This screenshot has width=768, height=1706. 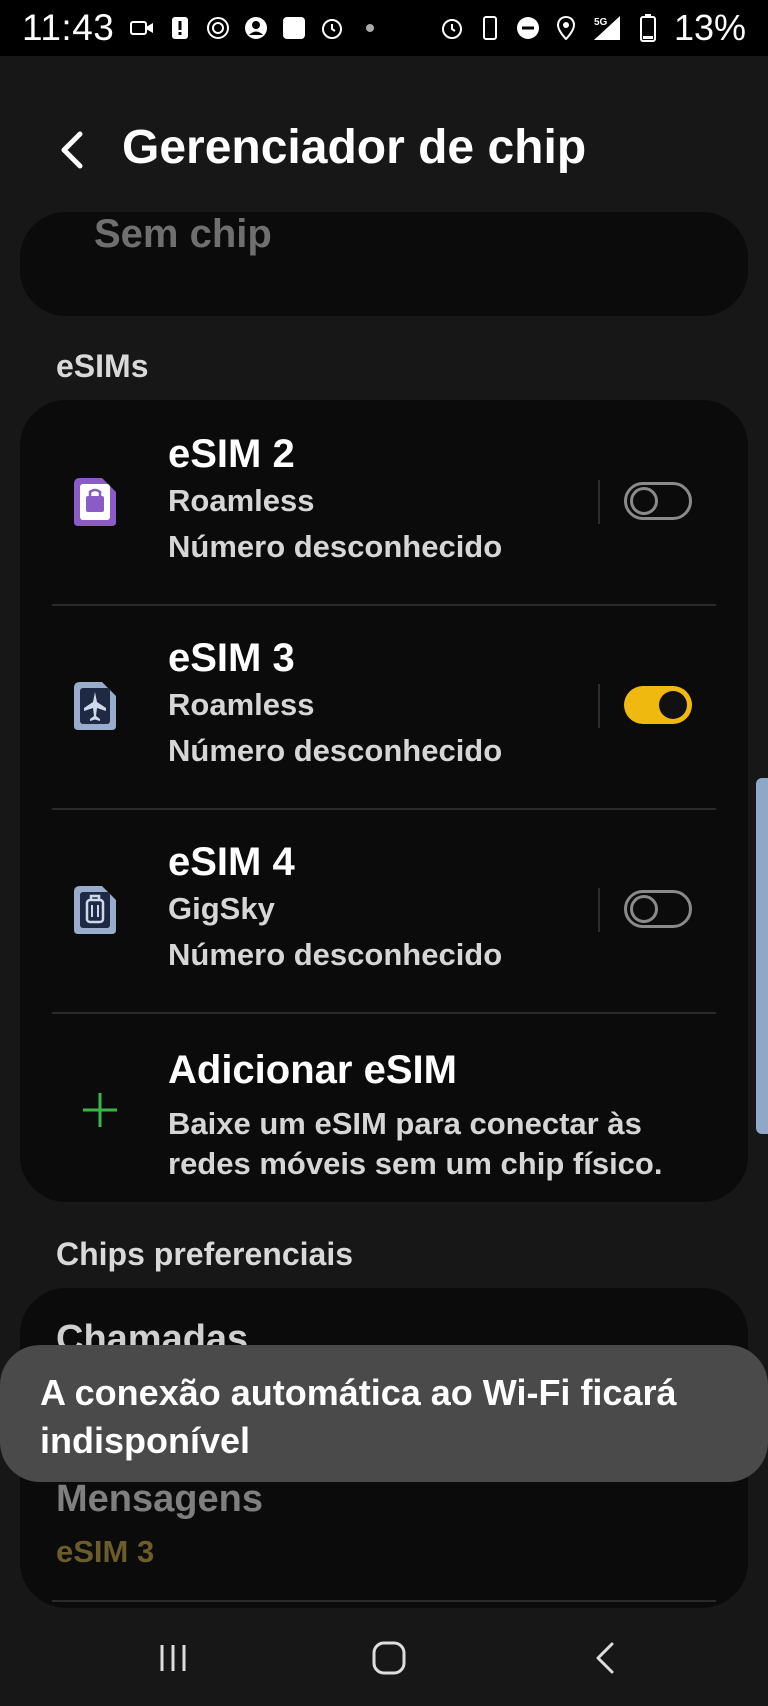 What do you see at coordinates (105, 1551) in the screenshot?
I see `messages-value: eSIM 3` at bounding box center [105, 1551].